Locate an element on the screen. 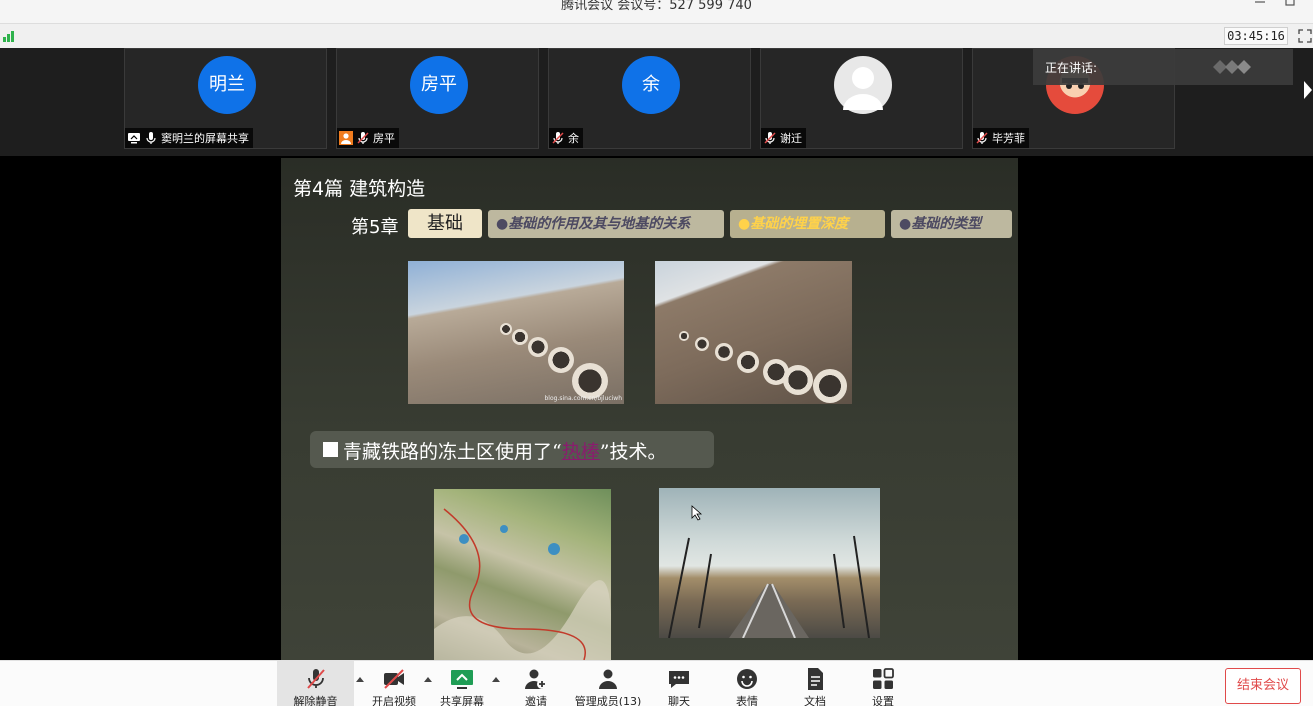  participant-tile: 谢迁 is located at coordinates (861, 98).